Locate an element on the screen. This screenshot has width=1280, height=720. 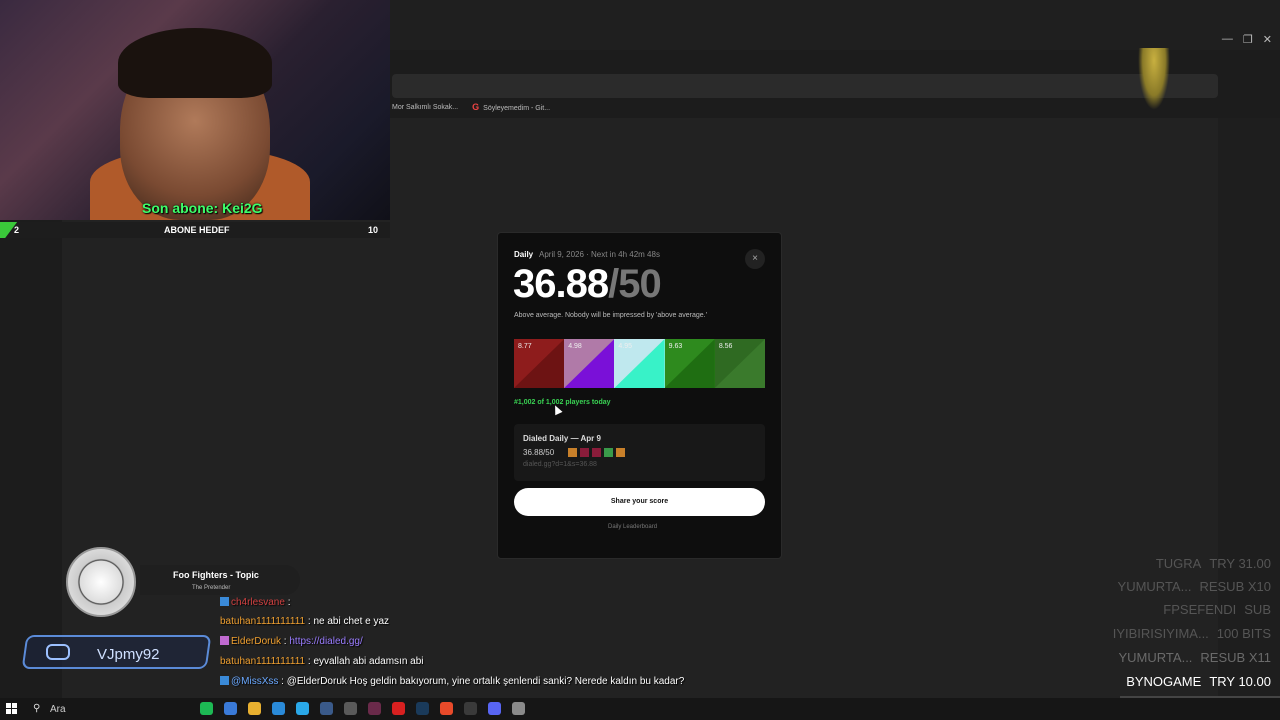
modal-score: 36.88/50 is located at coordinates (587, 284).